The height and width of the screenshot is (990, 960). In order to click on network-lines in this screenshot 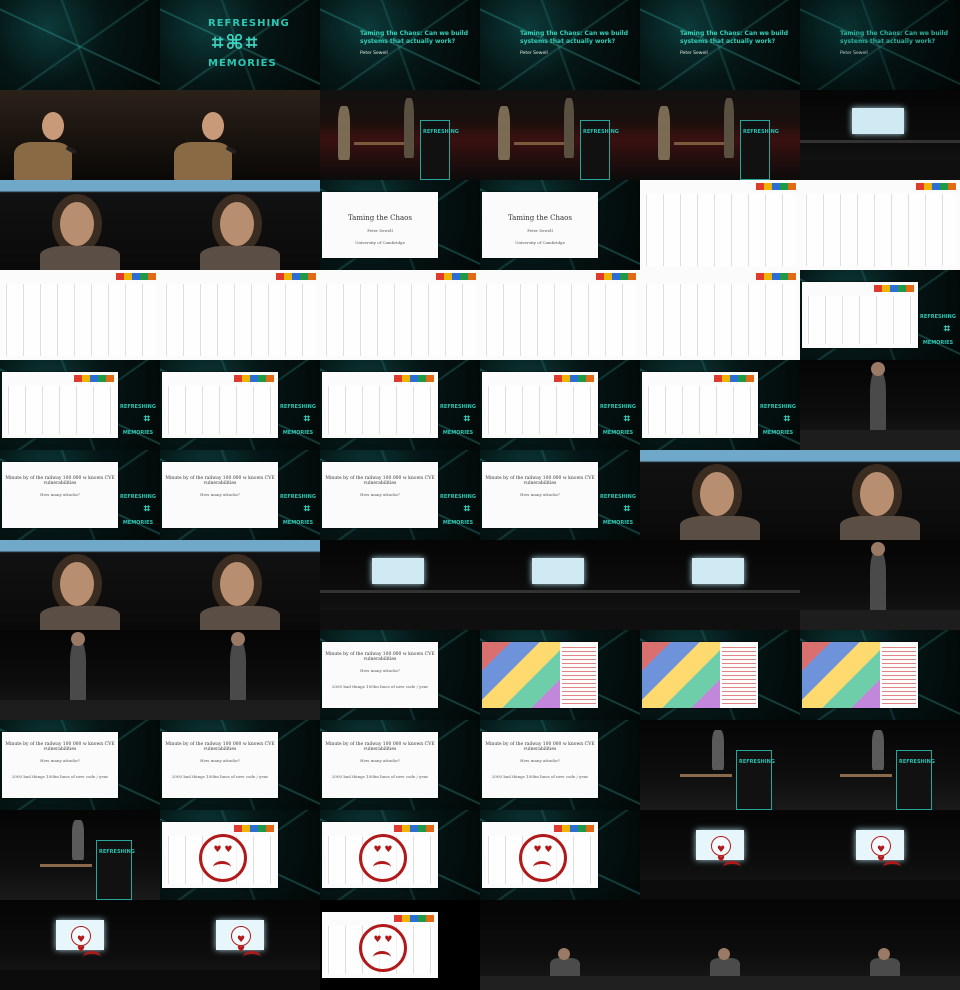, I will do `click(80, 45)`.